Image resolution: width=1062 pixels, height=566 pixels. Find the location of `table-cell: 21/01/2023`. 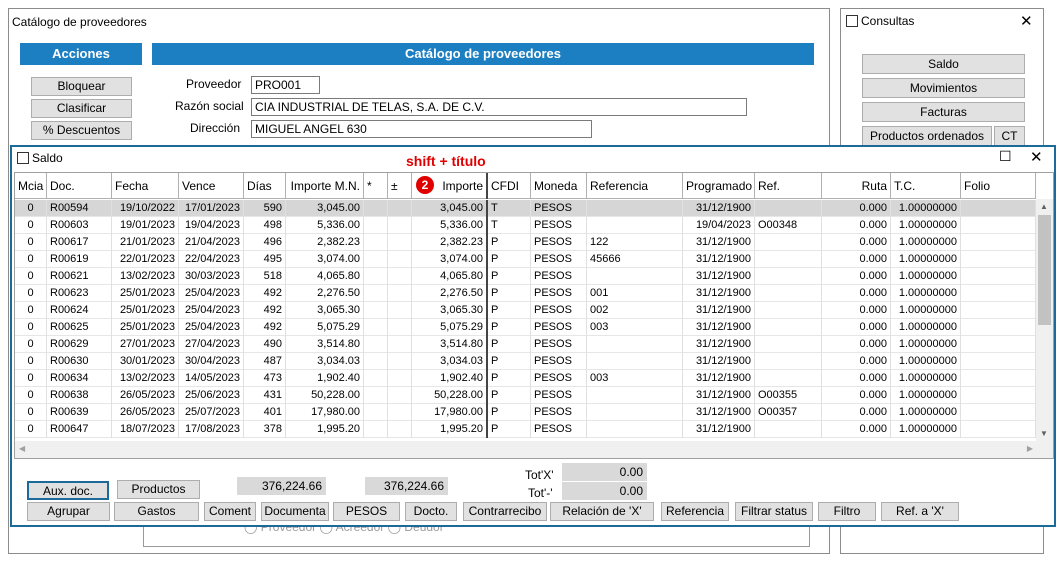

table-cell: 21/01/2023 is located at coordinates (145, 242).